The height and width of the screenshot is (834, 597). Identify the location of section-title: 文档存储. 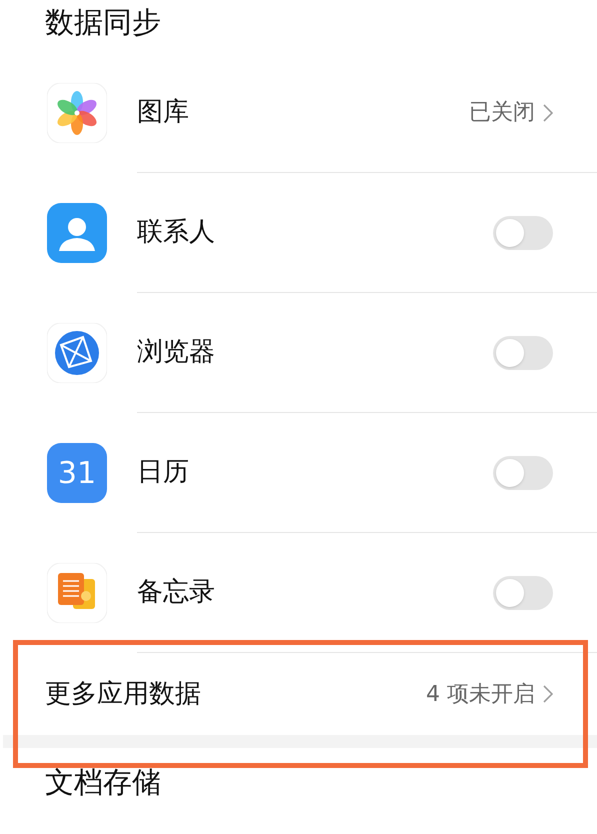
(103, 783).